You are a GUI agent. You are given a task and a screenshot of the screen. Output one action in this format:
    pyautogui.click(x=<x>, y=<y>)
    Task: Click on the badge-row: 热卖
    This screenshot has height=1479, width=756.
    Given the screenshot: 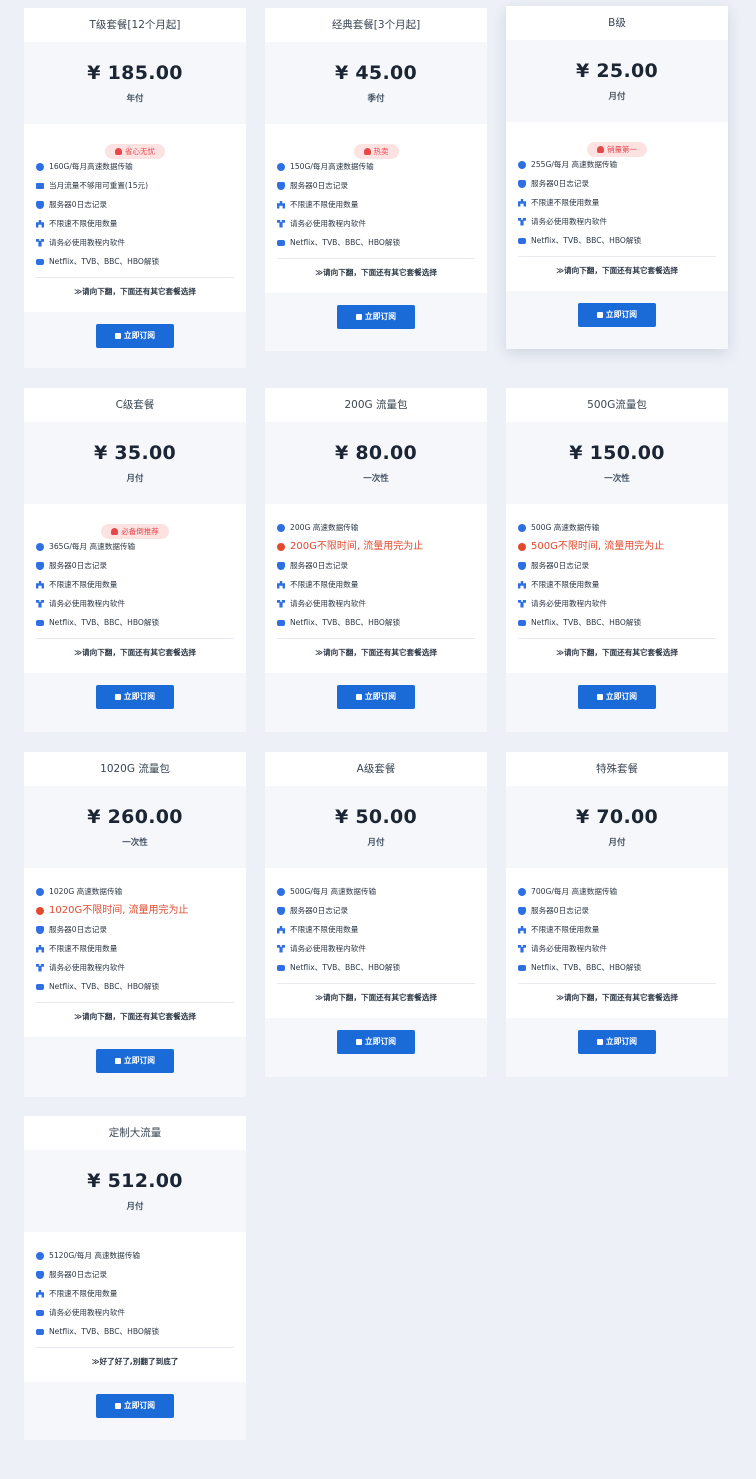 What is the action you would take?
    pyautogui.click(x=376, y=149)
    